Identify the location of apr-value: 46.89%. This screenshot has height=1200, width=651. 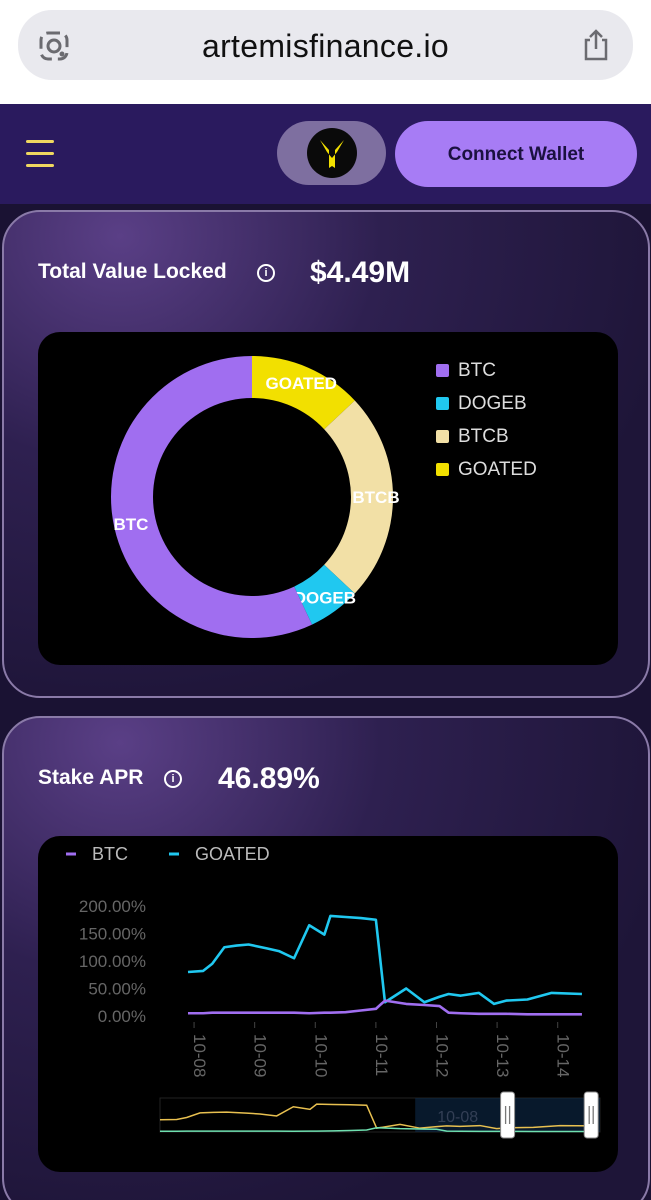
(269, 778).